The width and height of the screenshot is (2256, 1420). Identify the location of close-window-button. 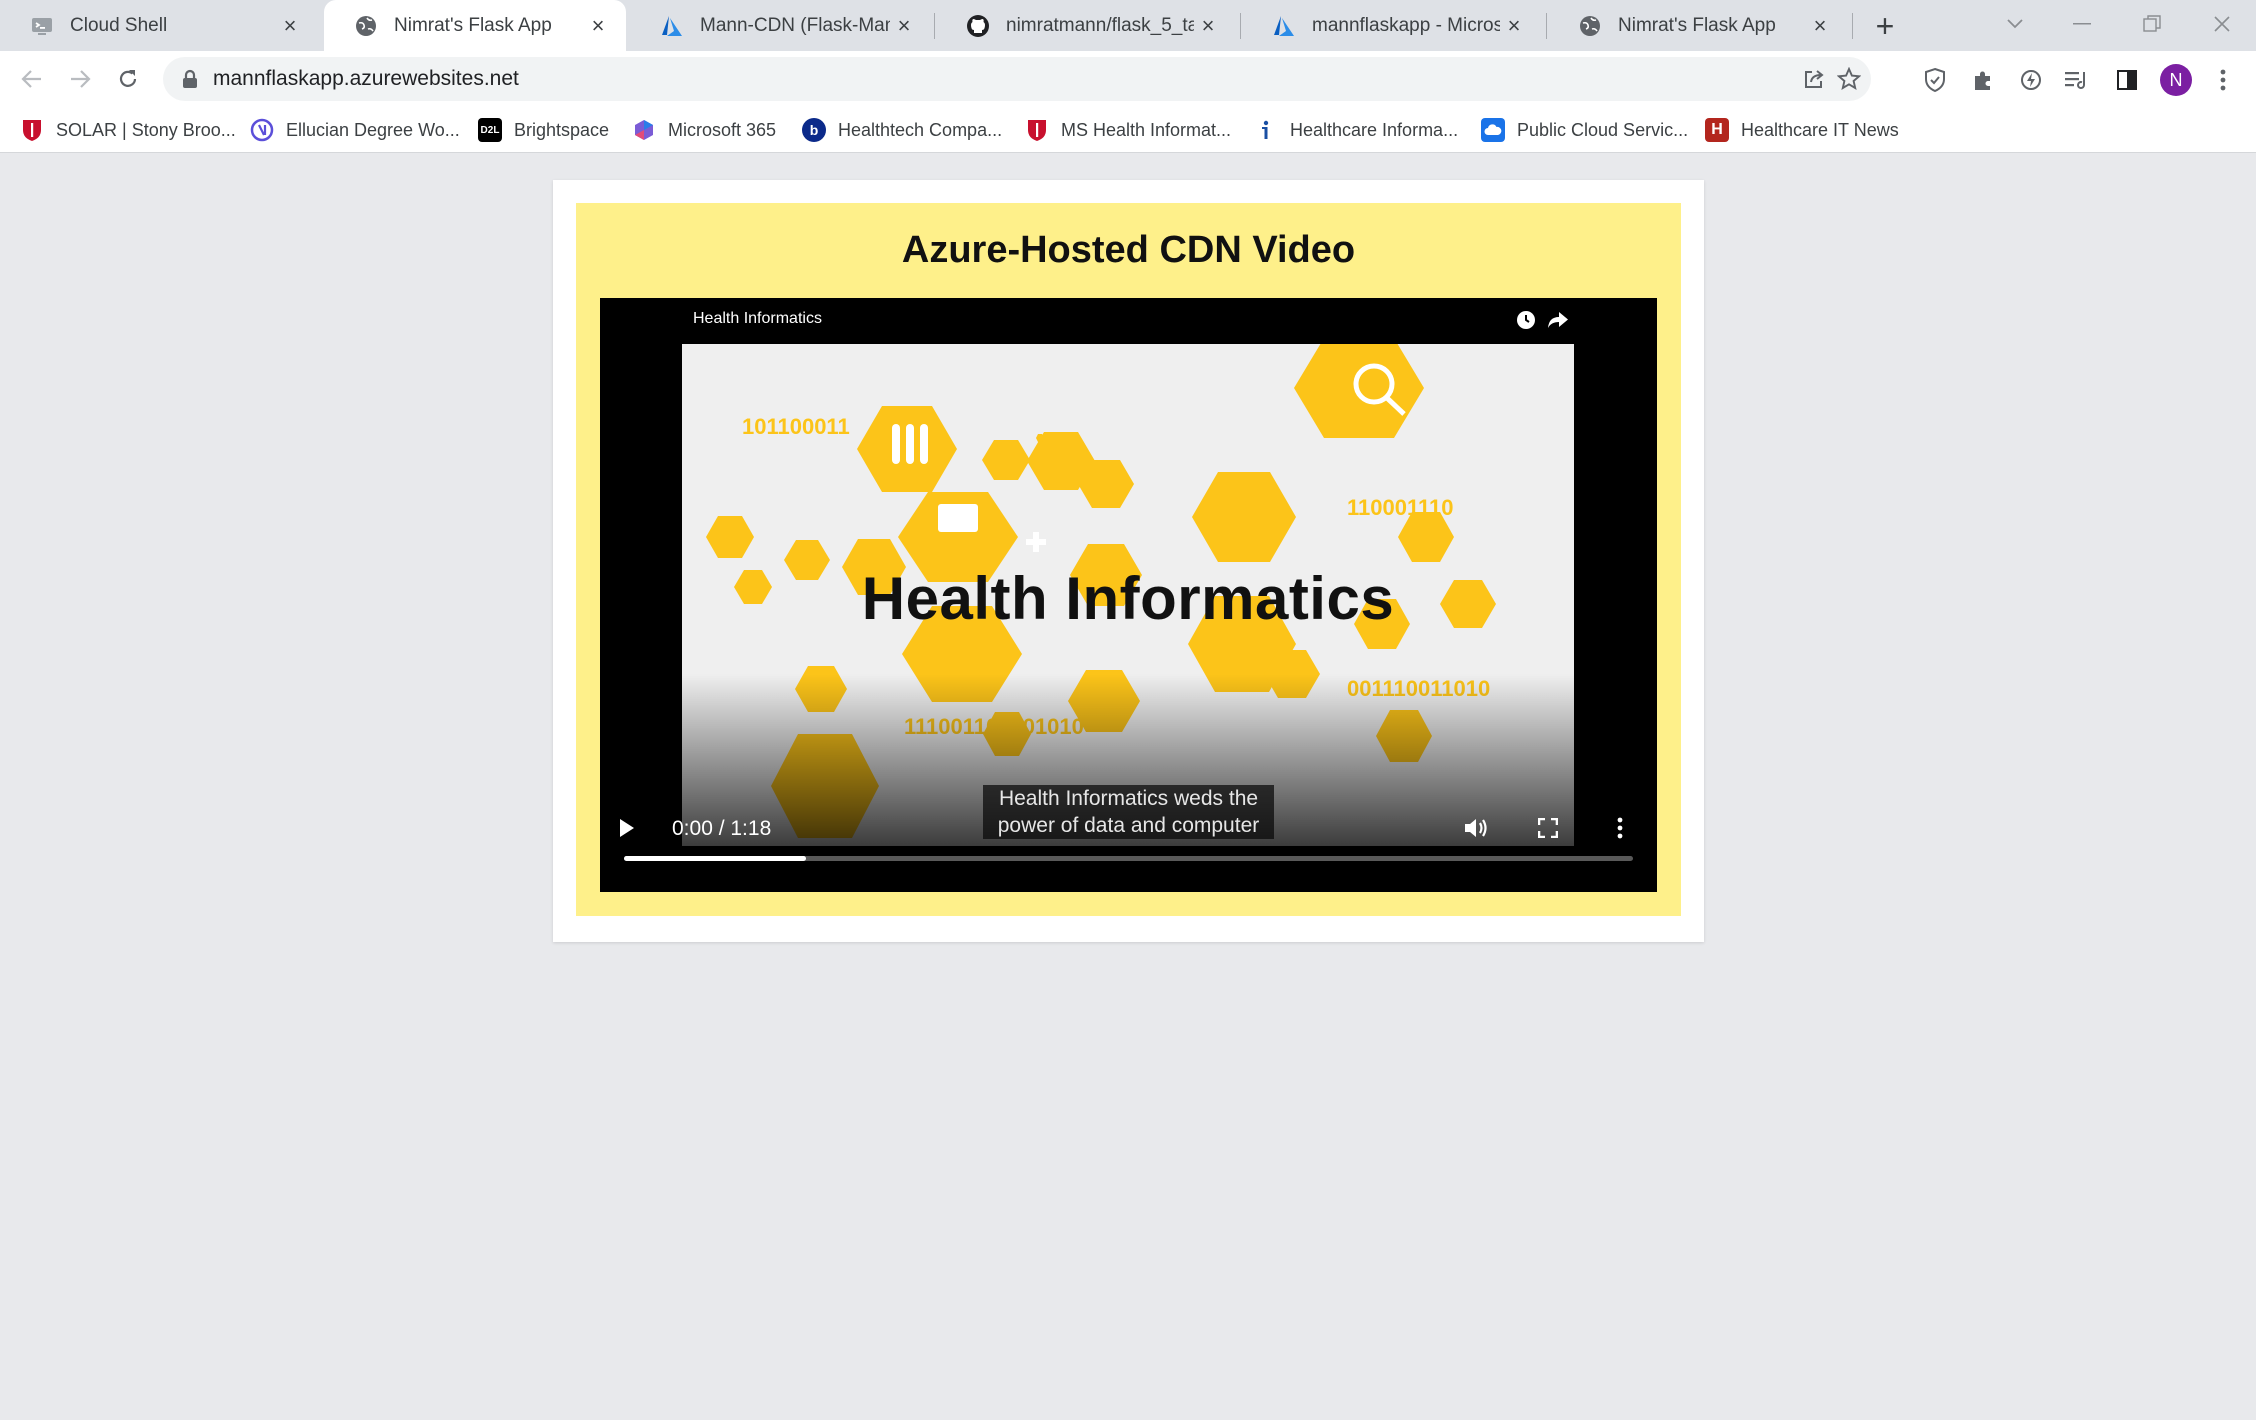
(2222, 24).